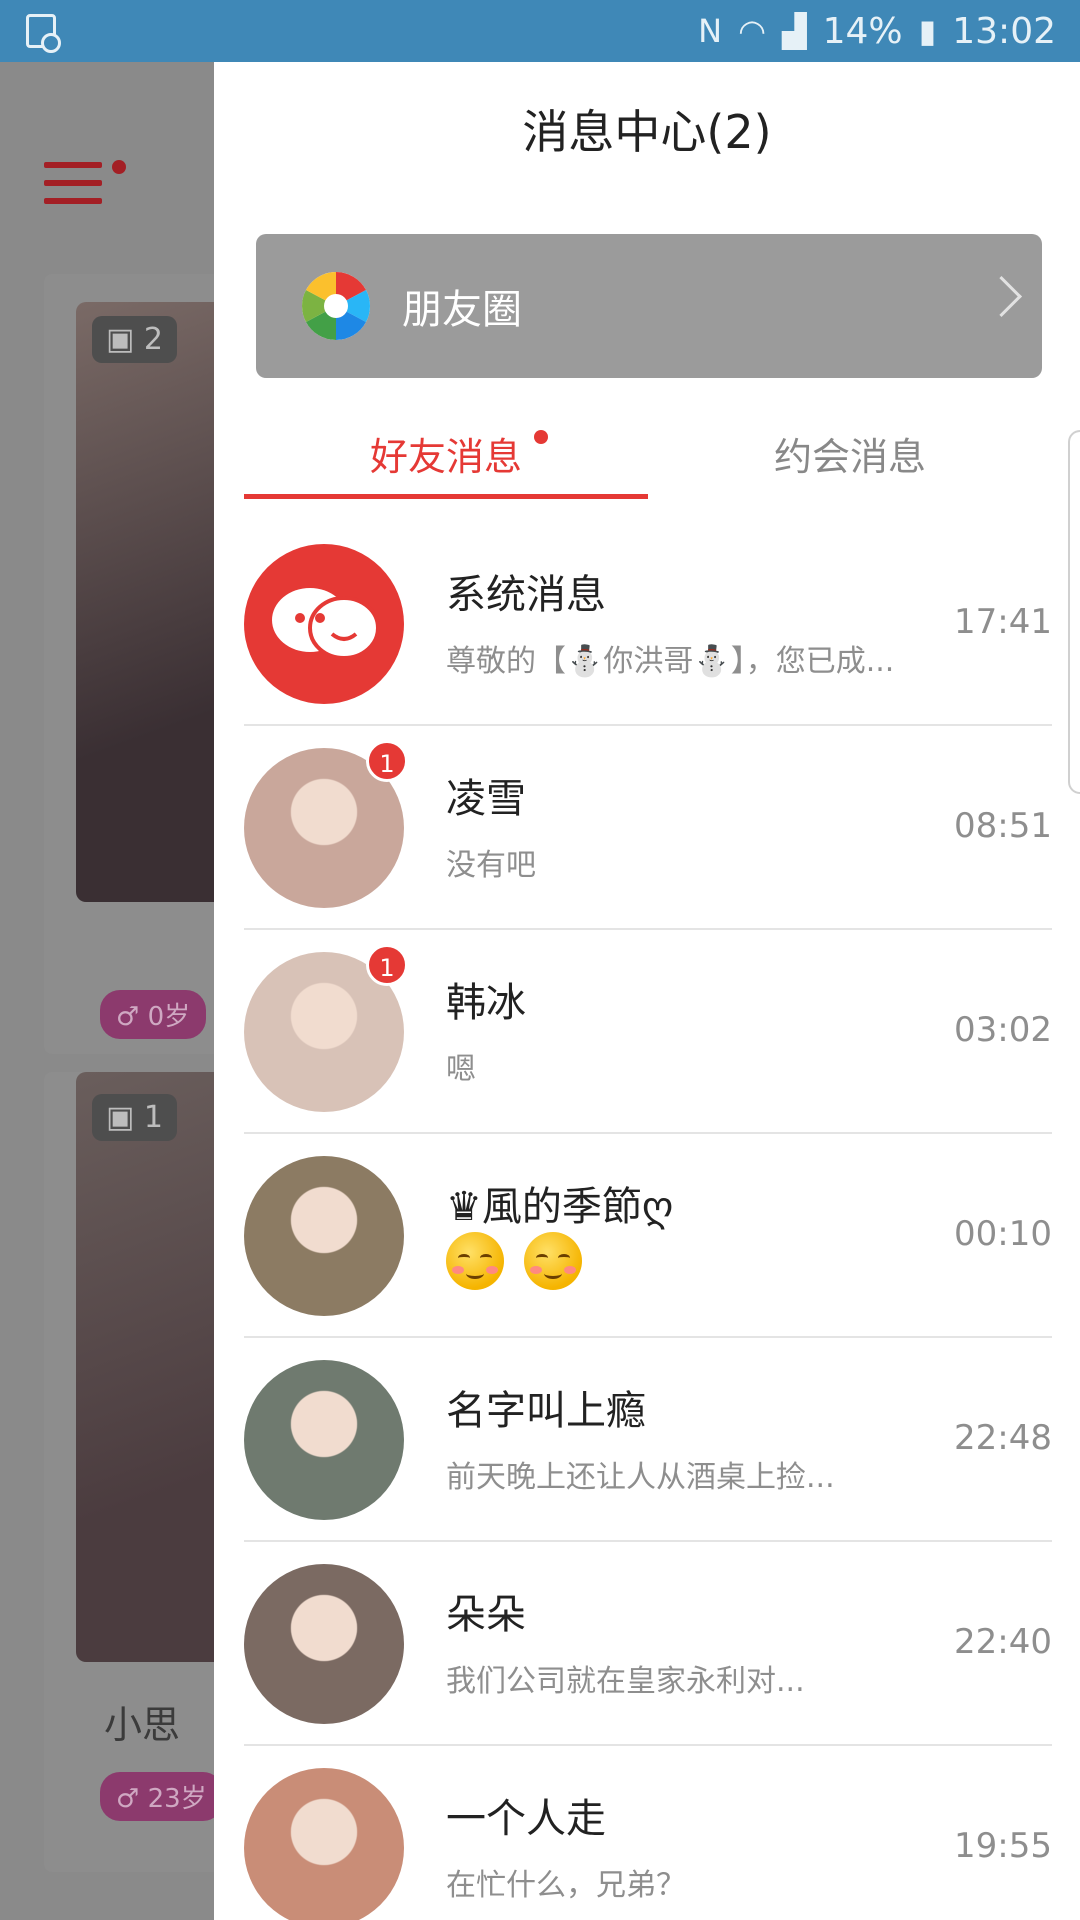 The width and height of the screenshot is (1080, 1920). I want to click on message-preview: 在忙什么，兄弟？, so click(566, 1885).